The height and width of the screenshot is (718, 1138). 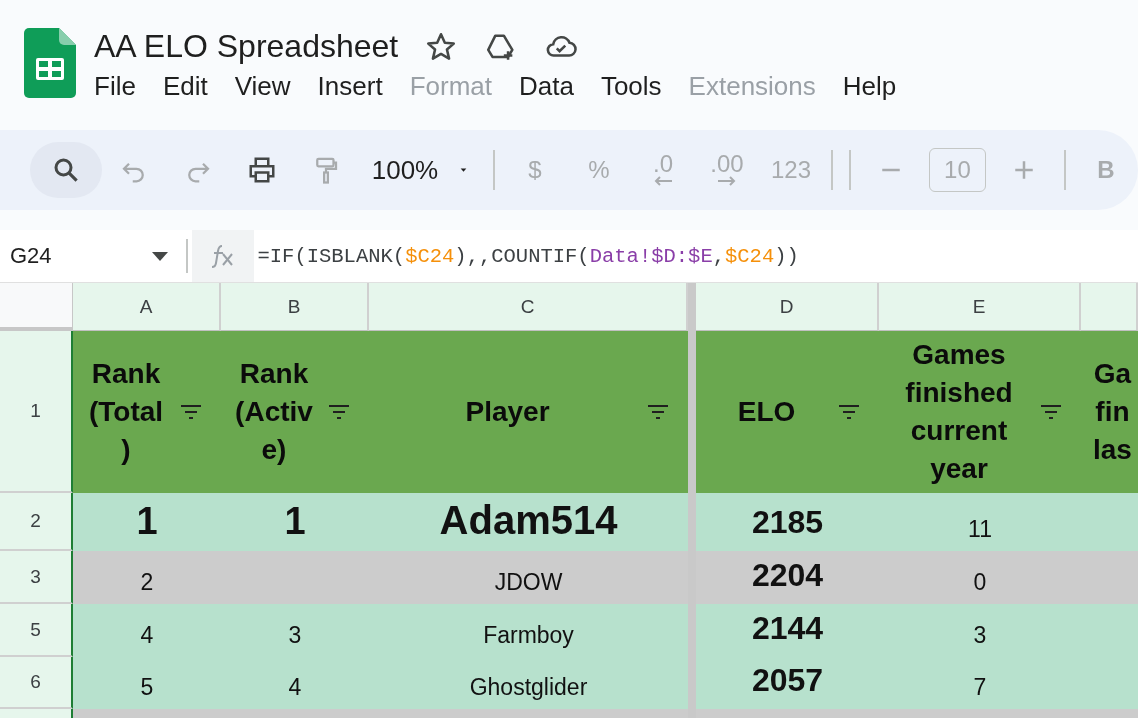 I want to click on column-header: B, so click(x=295, y=307).